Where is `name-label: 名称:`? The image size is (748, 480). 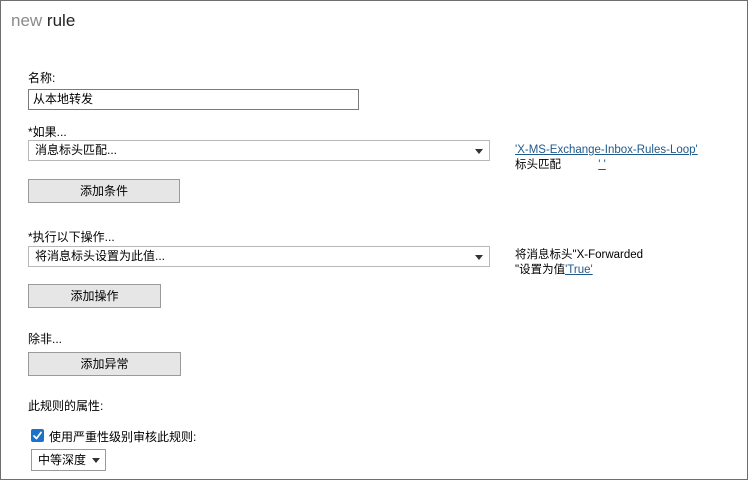
name-label: 名称: is located at coordinates (42, 78).